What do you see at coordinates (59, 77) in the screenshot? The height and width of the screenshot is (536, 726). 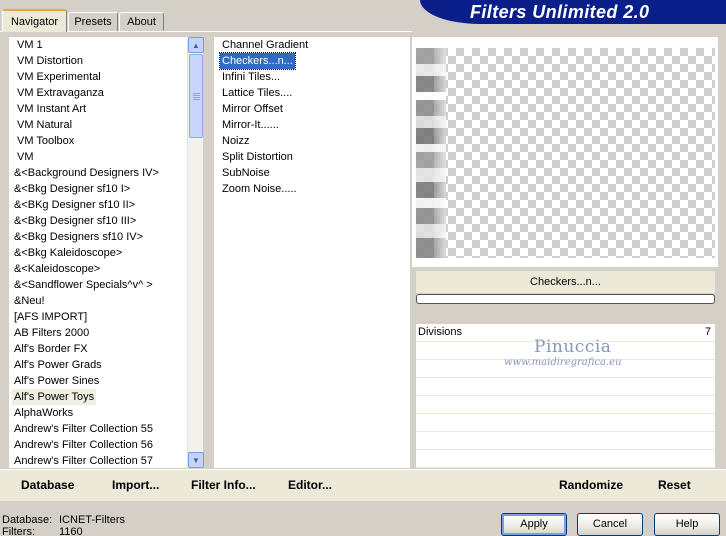 I see `category-item: VM Experimental` at bounding box center [59, 77].